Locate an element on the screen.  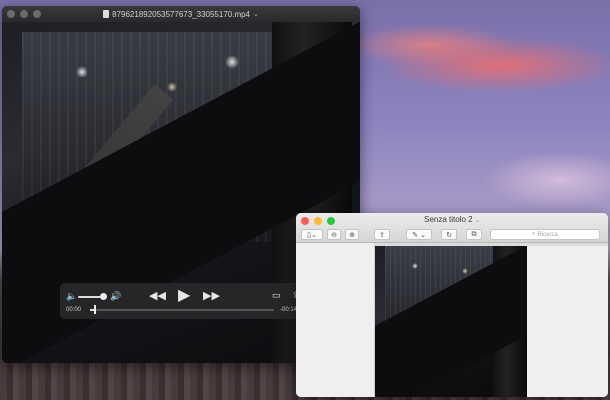
toolbox-button: ⧉ is located at coordinates (474, 234).